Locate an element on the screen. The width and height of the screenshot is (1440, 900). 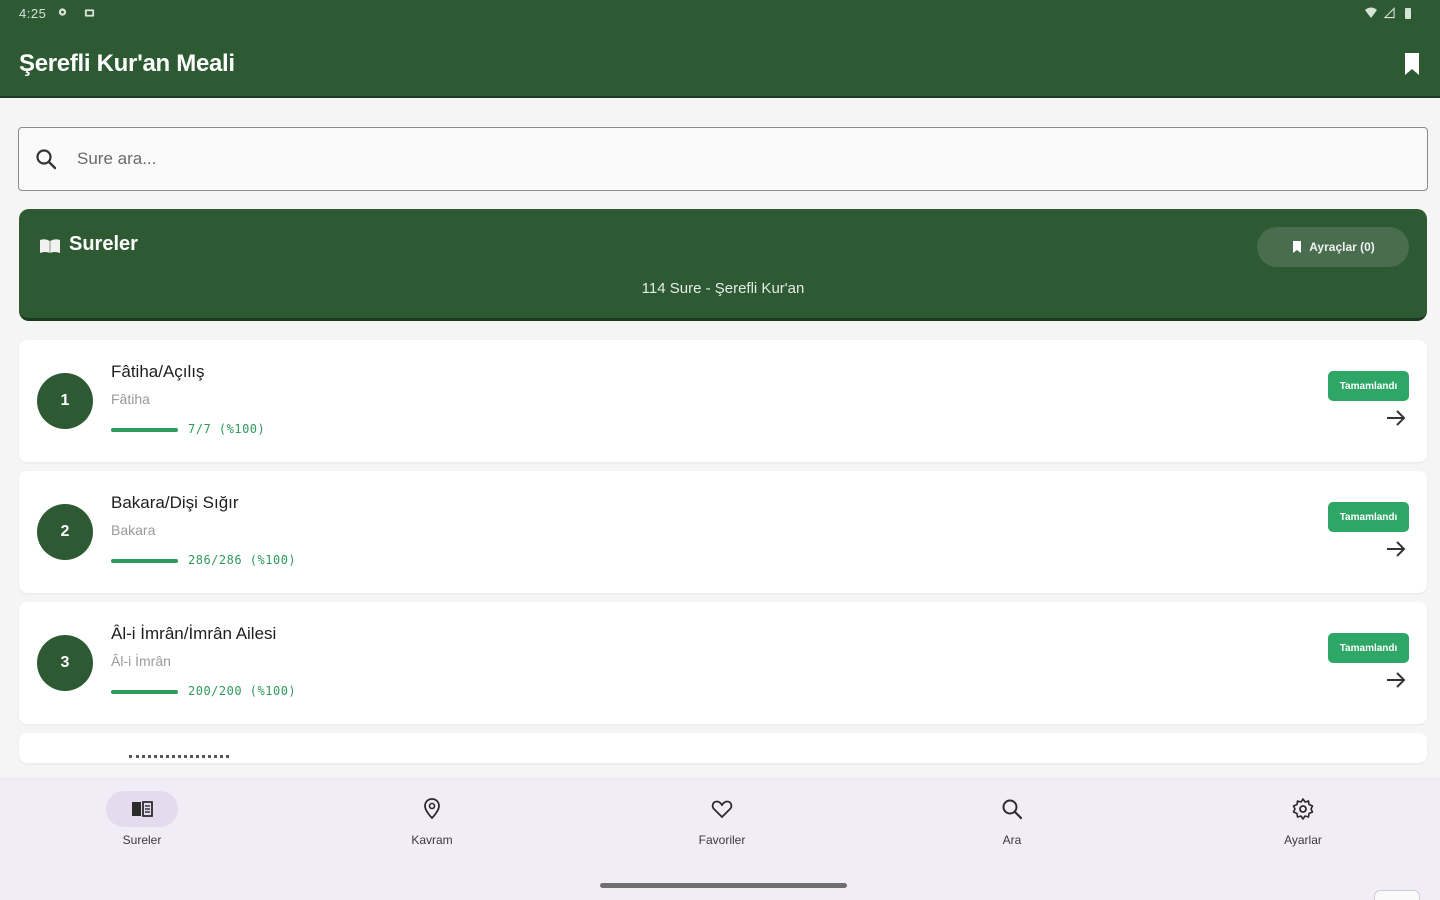
progress-text: 286/286 (%100) is located at coordinates (242, 560).